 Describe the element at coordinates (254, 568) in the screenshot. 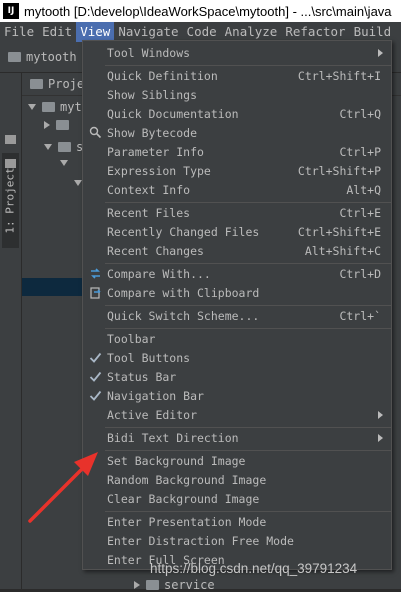

I see `watermark: https://blog.csdn.net/qq_39791234` at that location.